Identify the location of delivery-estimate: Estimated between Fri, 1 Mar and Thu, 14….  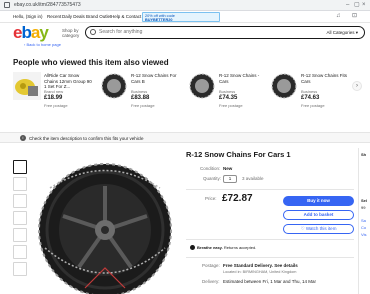
(269, 281).